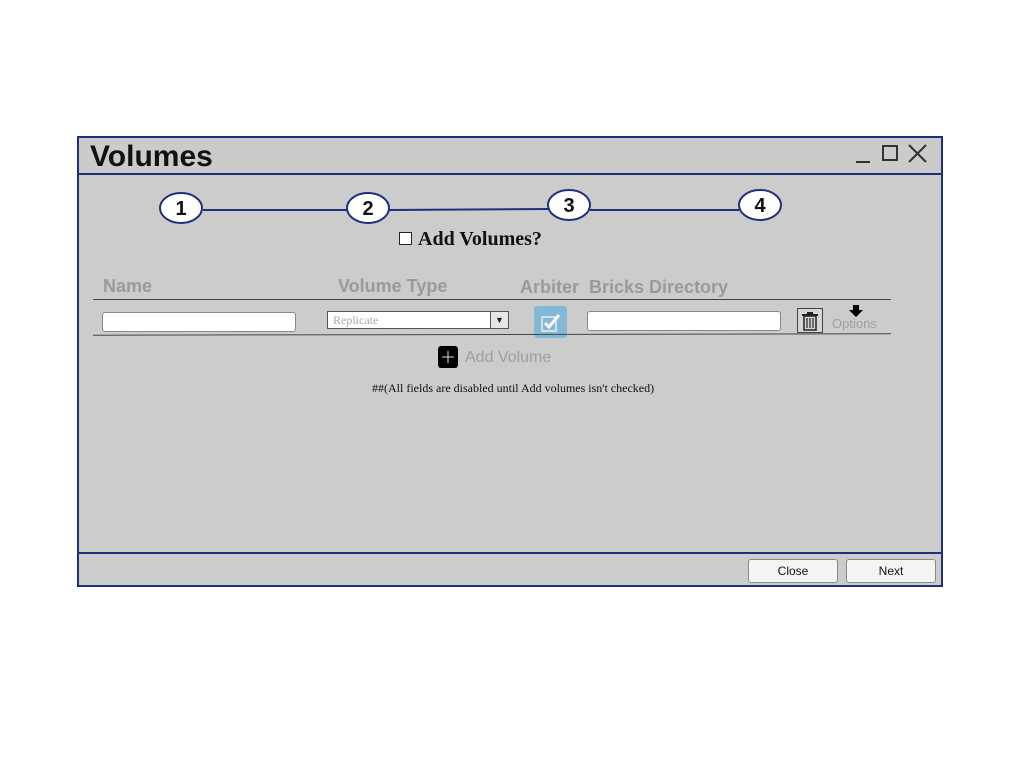  Describe the element at coordinates (854, 323) in the screenshot. I see `options-button: Options` at that location.